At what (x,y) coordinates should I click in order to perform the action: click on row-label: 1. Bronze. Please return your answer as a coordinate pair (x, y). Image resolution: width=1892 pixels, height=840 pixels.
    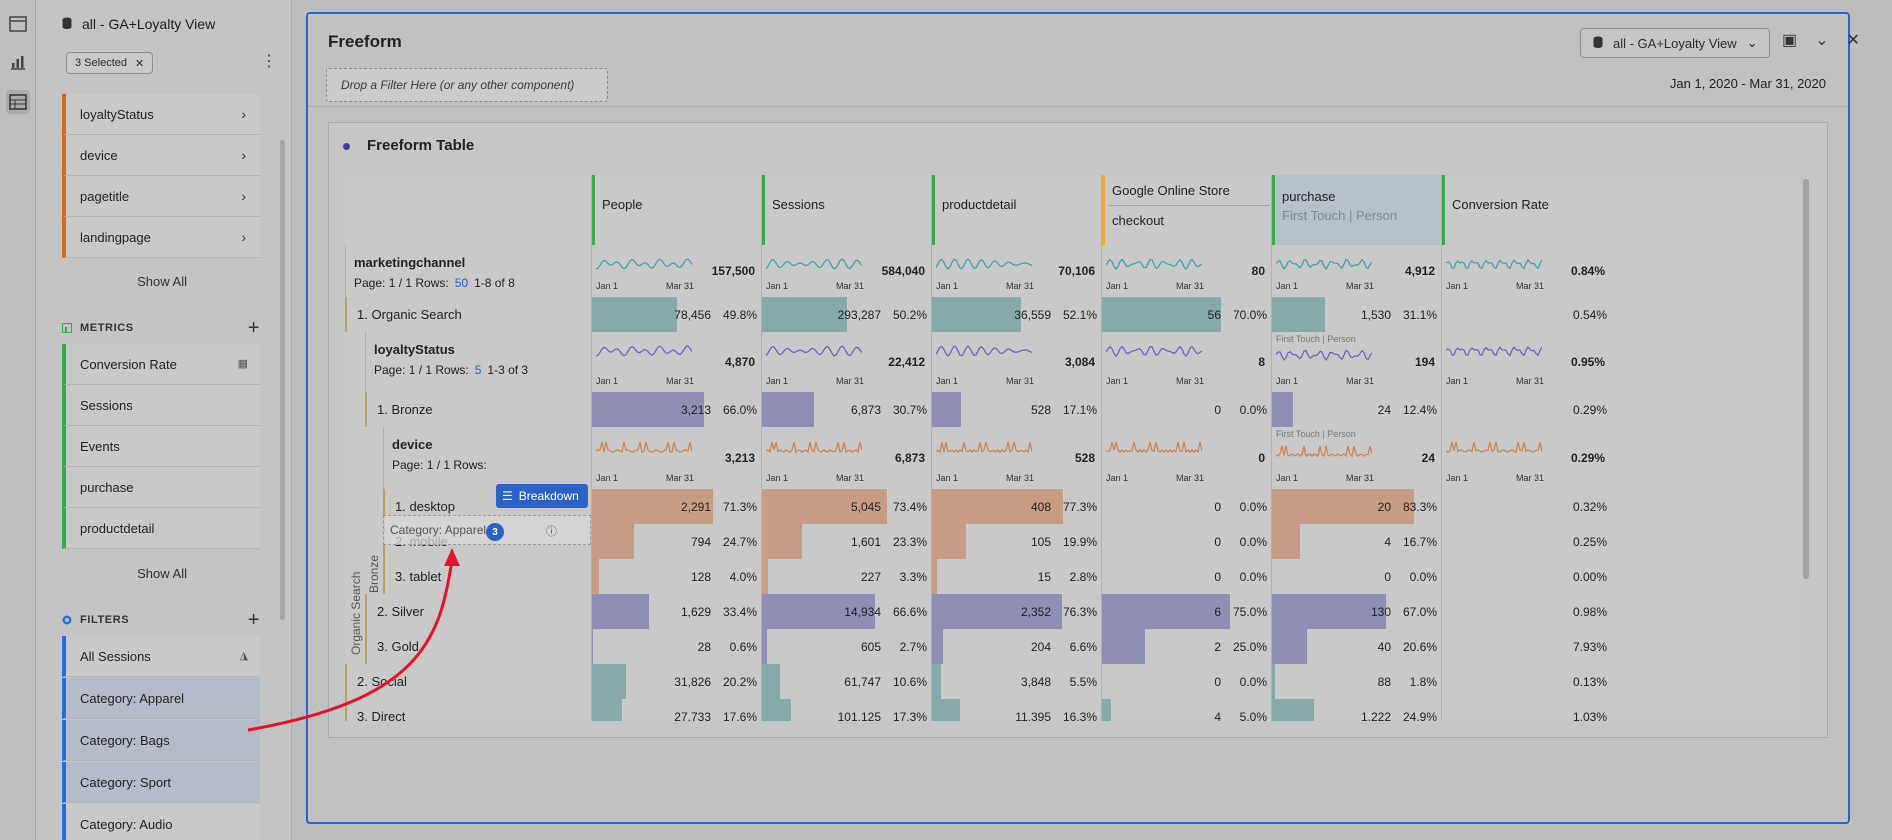
    Looking at the image, I should click on (478, 409).